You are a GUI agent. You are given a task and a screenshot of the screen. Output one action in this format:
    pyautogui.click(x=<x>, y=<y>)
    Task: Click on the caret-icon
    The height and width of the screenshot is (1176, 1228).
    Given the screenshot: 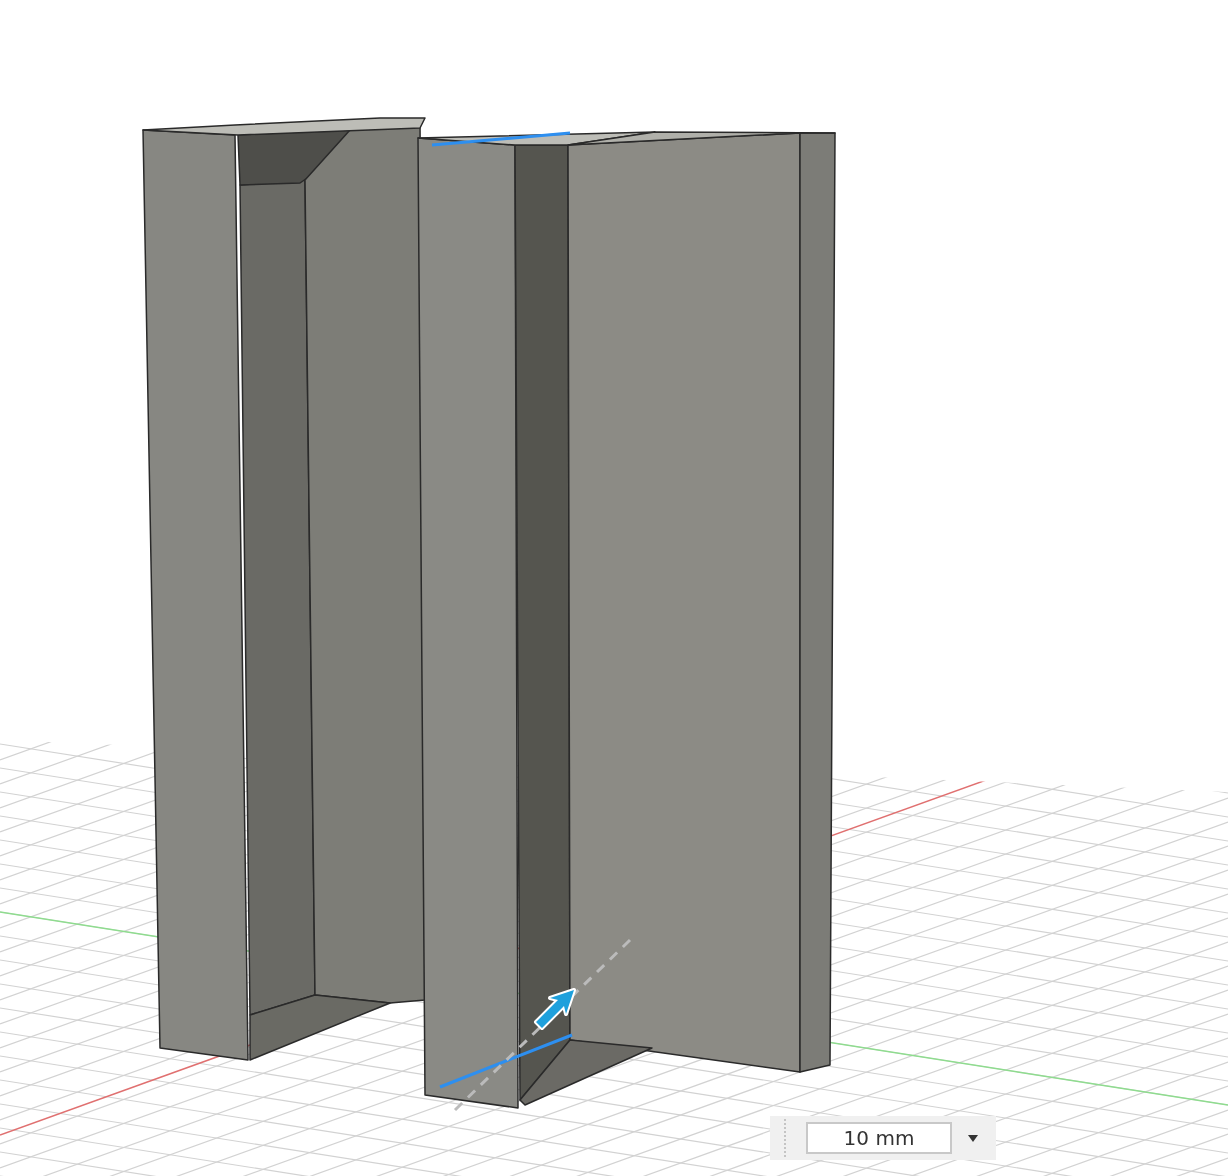 What is the action you would take?
    pyautogui.click(x=973, y=1138)
    